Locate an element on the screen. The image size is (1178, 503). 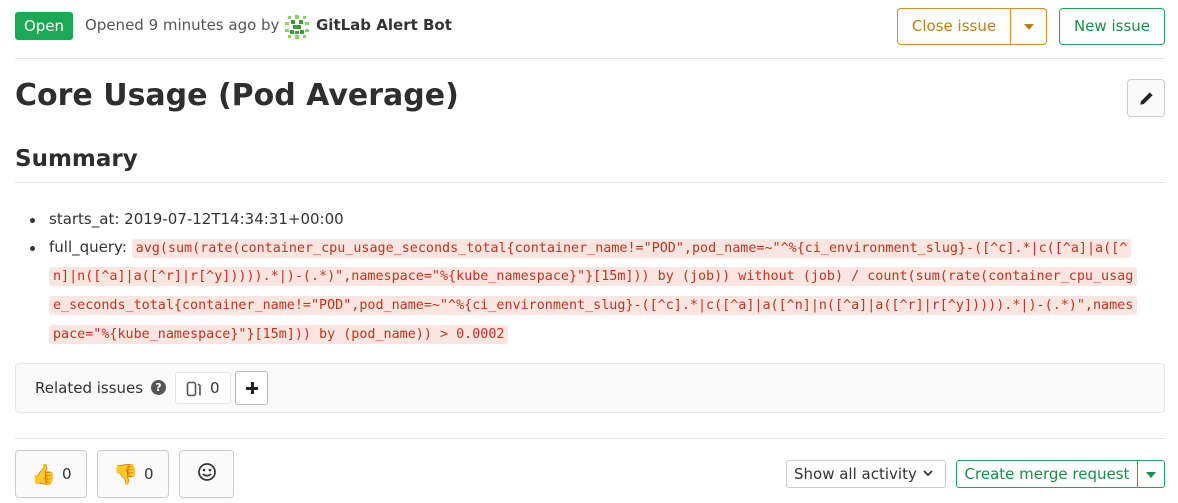
add-reaction-button is located at coordinates (206, 474).